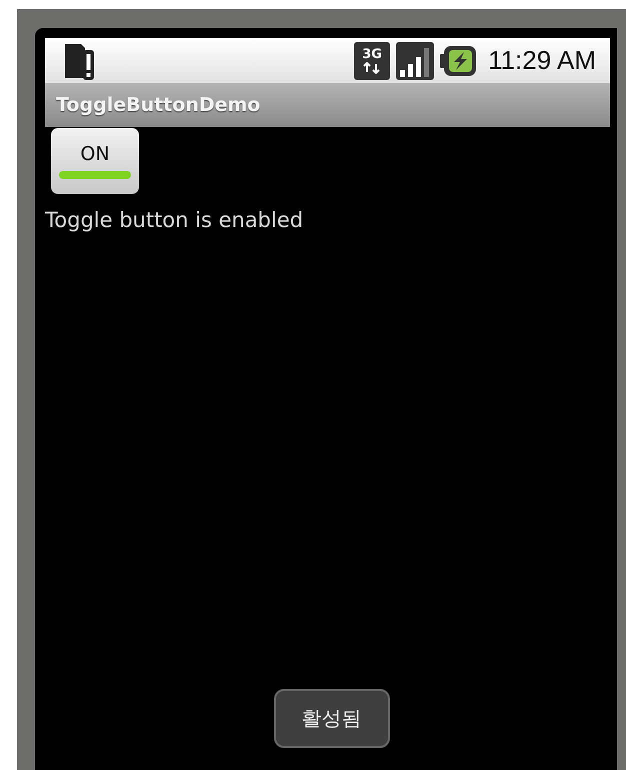 Image resolution: width=626 pixels, height=770 pixels. What do you see at coordinates (542, 60) in the screenshot?
I see `status-time: 11:29 AM` at bounding box center [542, 60].